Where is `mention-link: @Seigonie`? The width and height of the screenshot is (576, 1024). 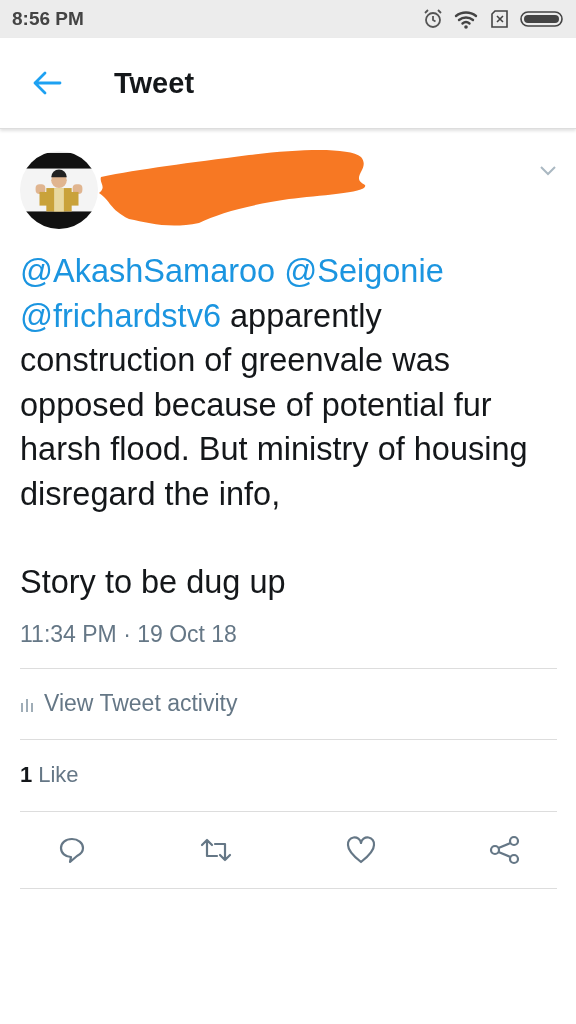
mention-link: @Seigonie is located at coordinates (364, 271).